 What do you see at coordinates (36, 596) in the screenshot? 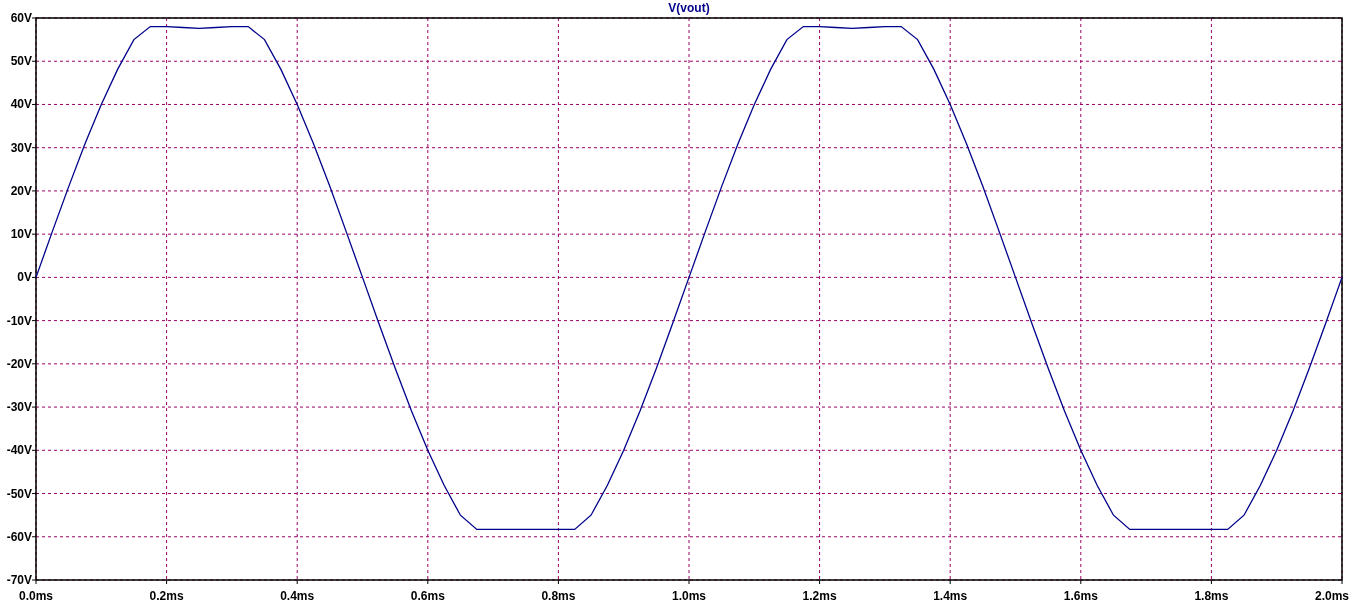
I see `x-tick-label: 0.0ms` at bounding box center [36, 596].